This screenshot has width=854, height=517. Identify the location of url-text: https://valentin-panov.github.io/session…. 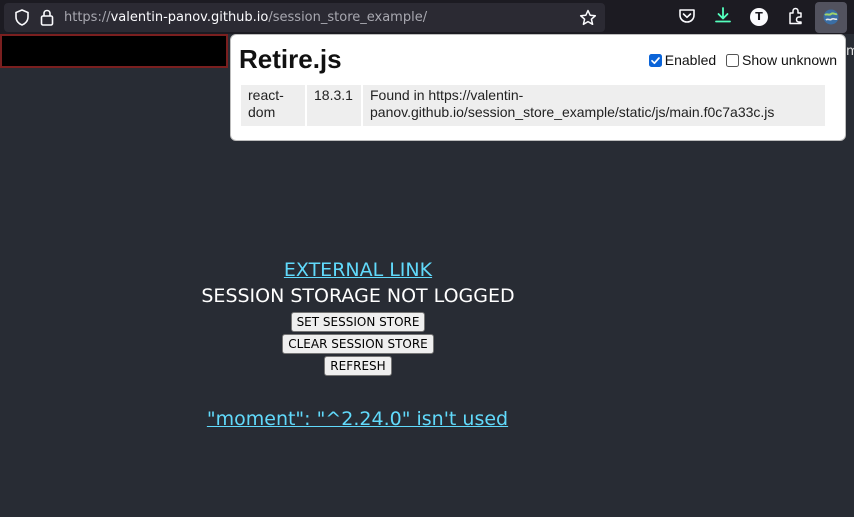
(245, 17).